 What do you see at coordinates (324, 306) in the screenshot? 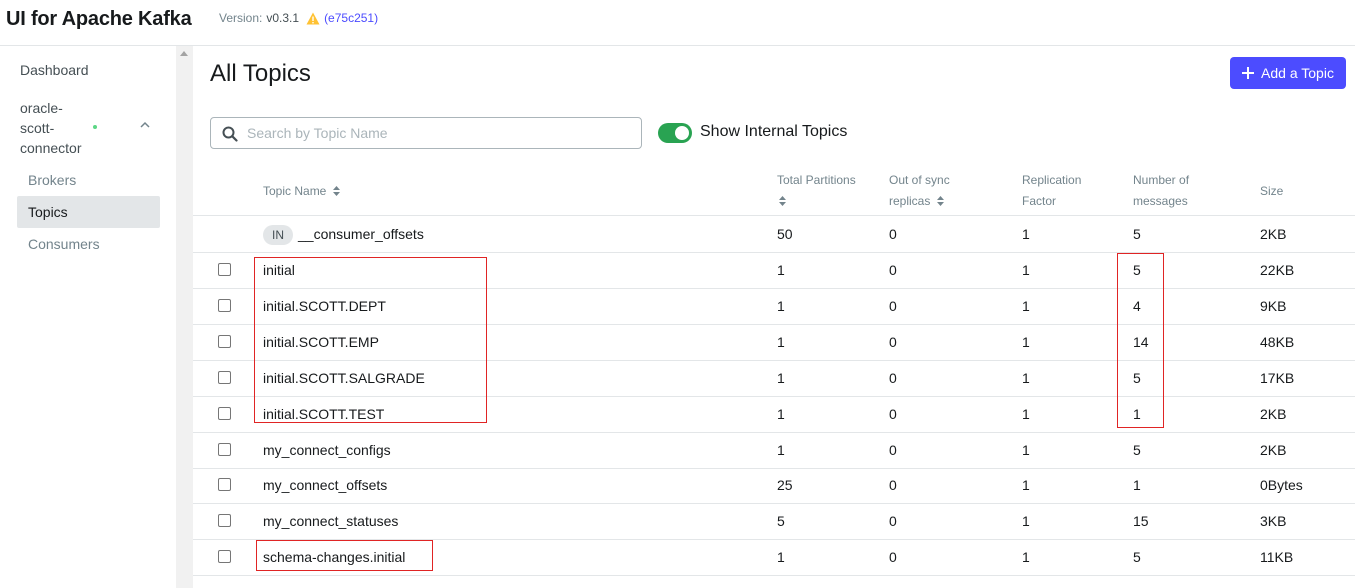
I see `topic-name-link: initial.SCOTT.DEPT` at bounding box center [324, 306].